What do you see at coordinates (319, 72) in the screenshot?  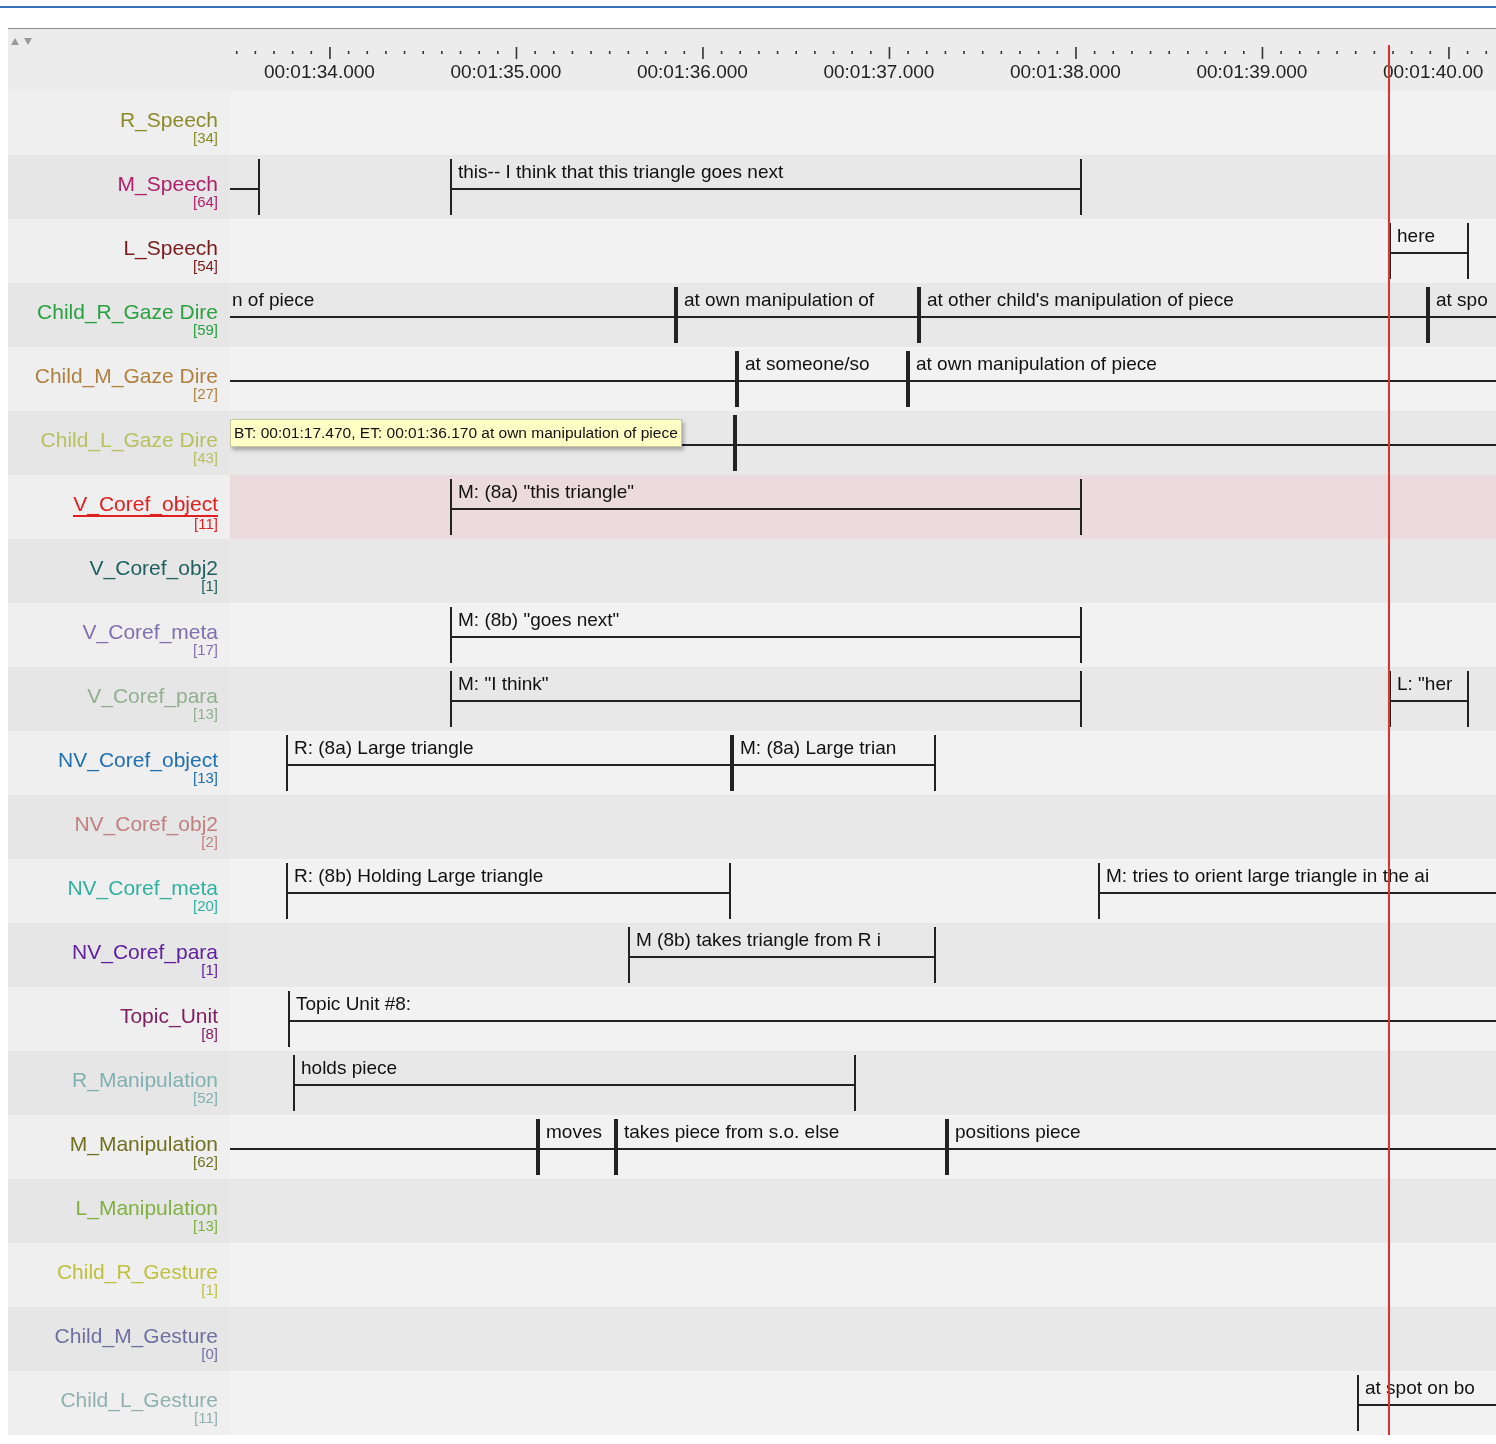 I see `time-label: 00:01:34.000` at bounding box center [319, 72].